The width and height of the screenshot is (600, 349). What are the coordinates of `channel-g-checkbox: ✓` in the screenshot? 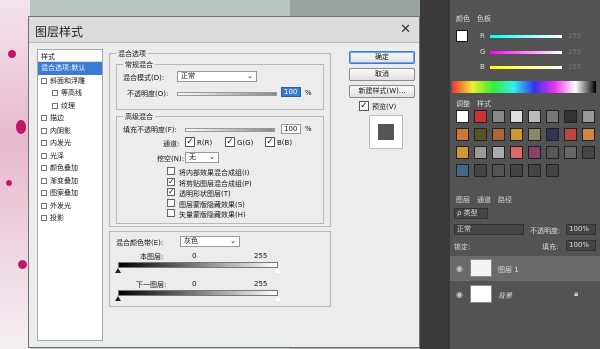 It's located at (230, 142).